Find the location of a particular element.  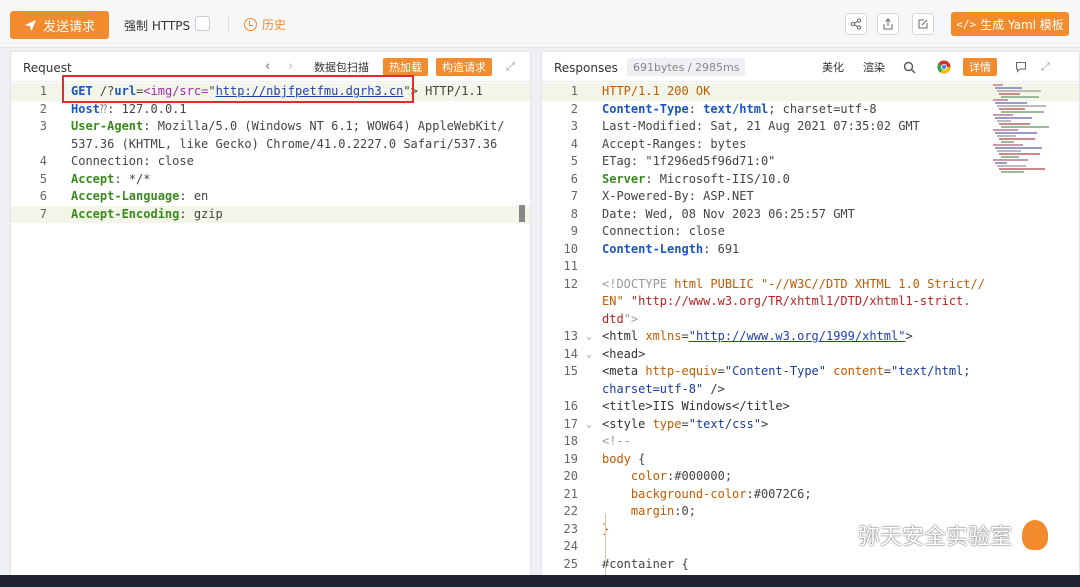

comment-icon is located at coordinates (1021, 67).